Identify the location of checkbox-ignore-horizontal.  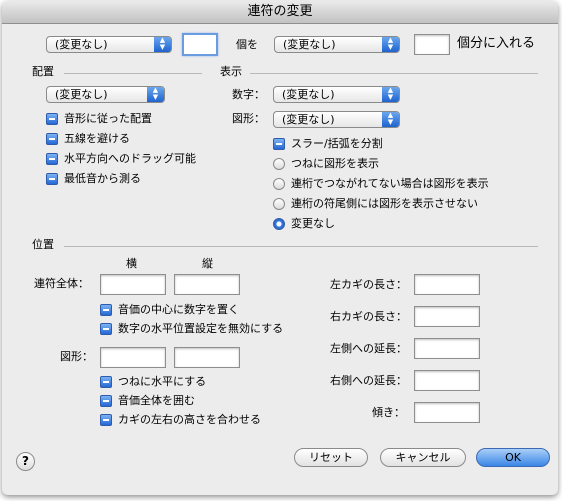
(106, 329).